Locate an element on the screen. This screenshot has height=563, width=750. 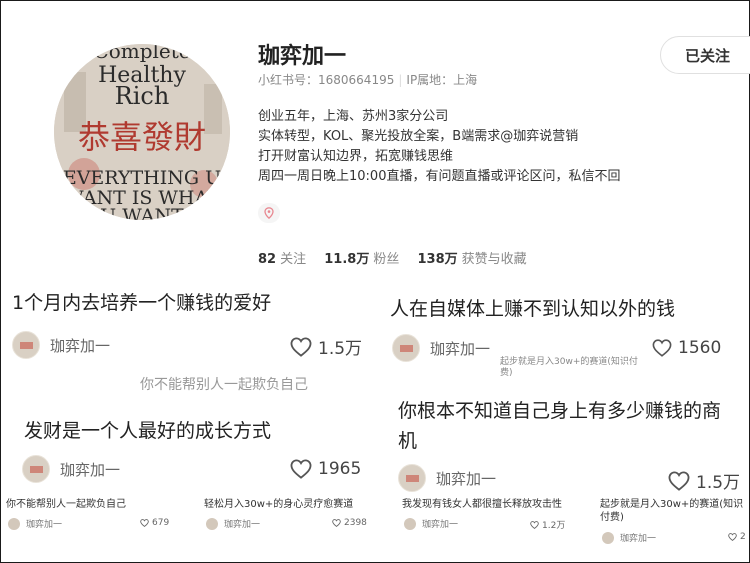
like-value: 1.2万 is located at coordinates (554, 526).